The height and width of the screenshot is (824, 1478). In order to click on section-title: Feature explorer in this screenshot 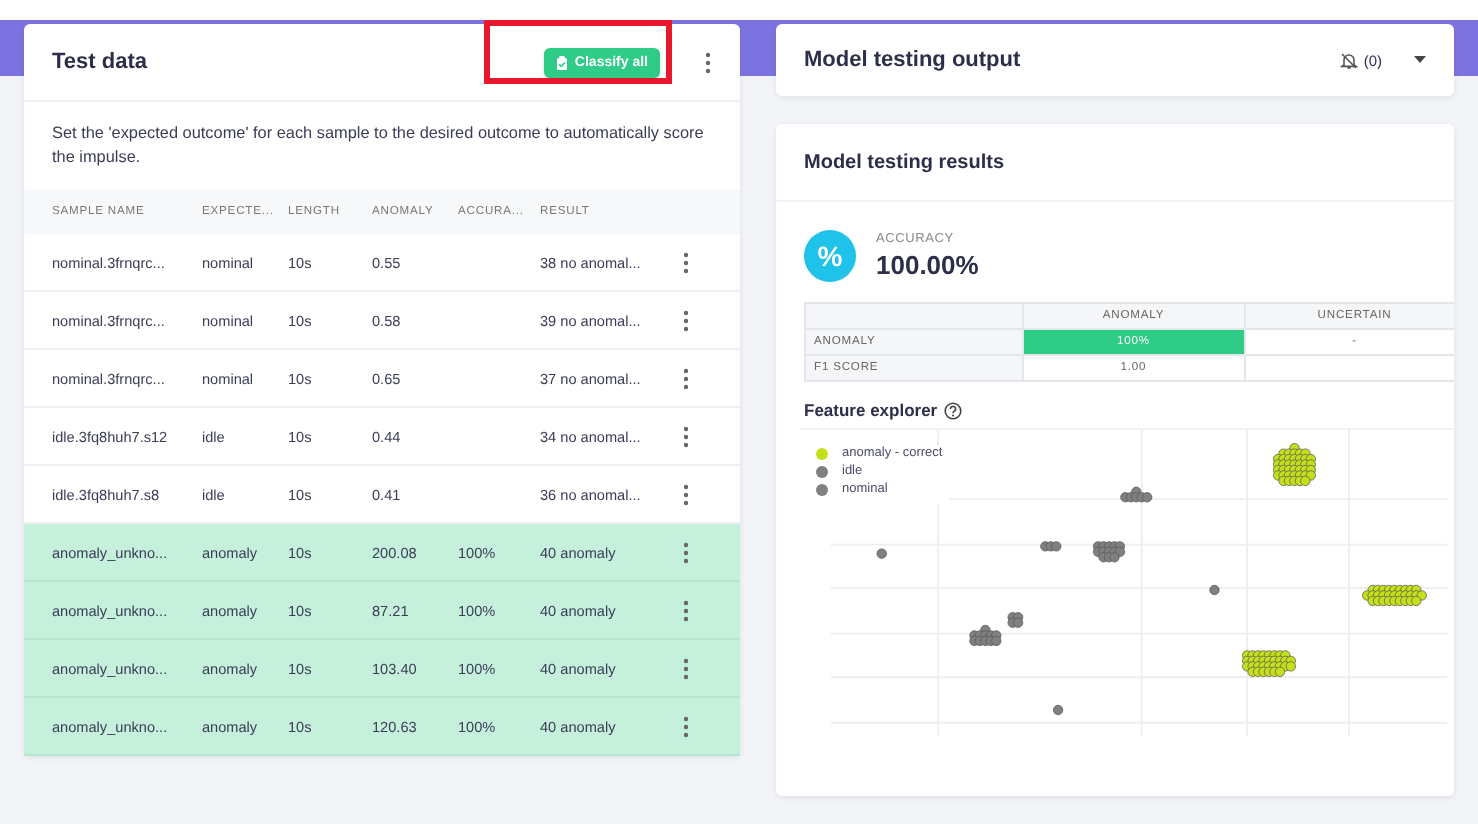, I will do `click(871, 410)`.